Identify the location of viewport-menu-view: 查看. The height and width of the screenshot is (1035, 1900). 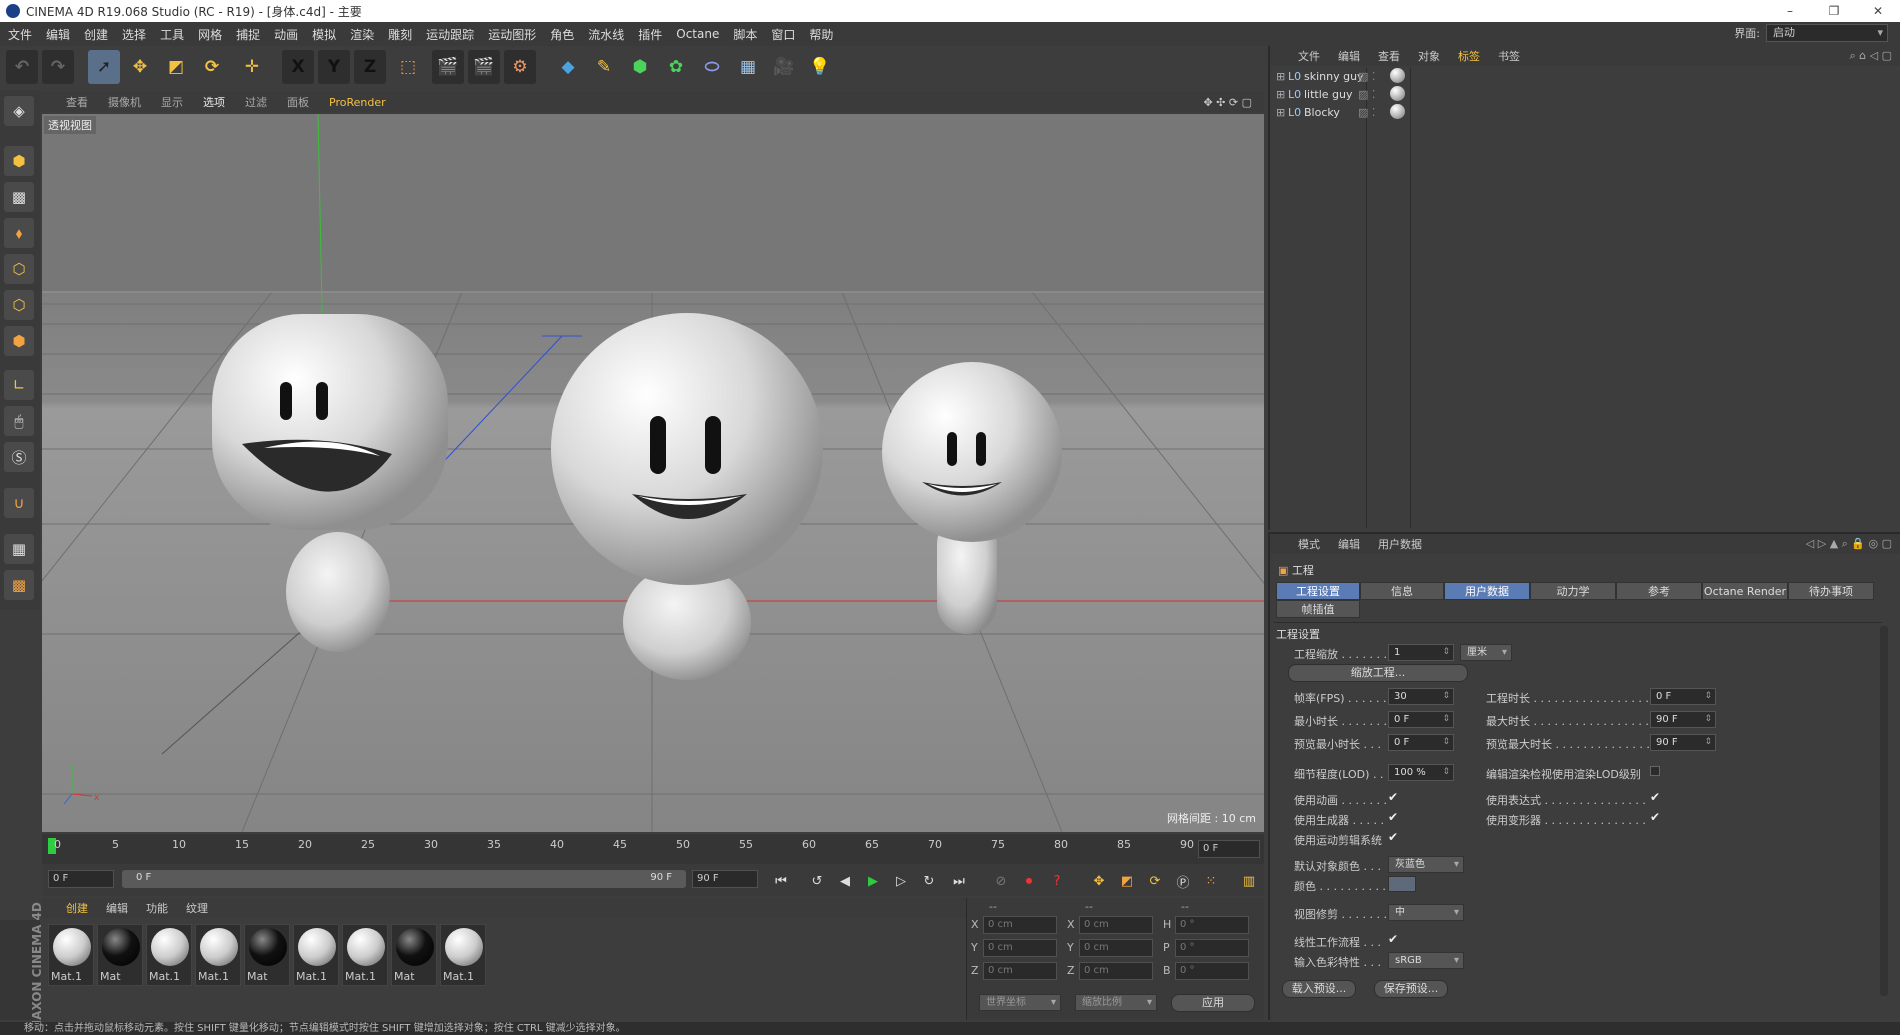
(77, 102).